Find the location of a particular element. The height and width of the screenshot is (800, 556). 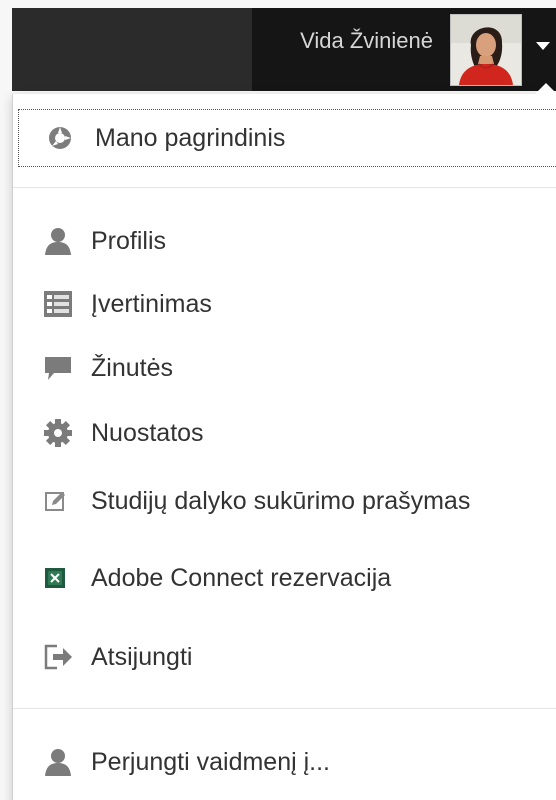

menu-item-label: Mano pagrindinis is located at coordinates (190, 137).